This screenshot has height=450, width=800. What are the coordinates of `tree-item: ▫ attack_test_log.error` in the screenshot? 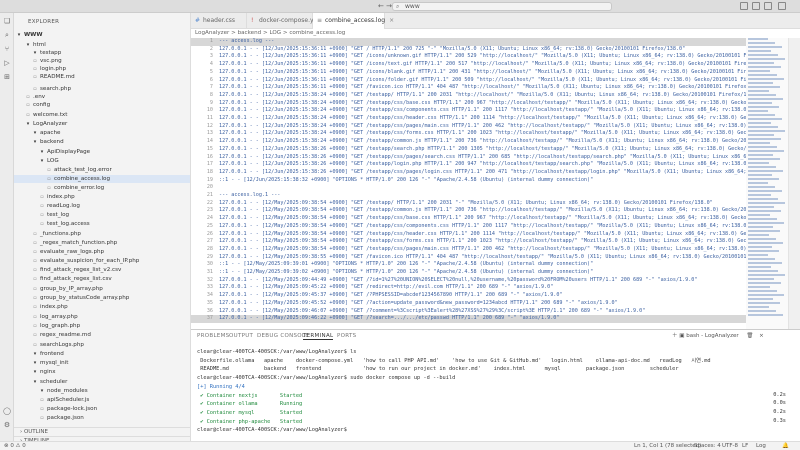 It's located at (102, 170).